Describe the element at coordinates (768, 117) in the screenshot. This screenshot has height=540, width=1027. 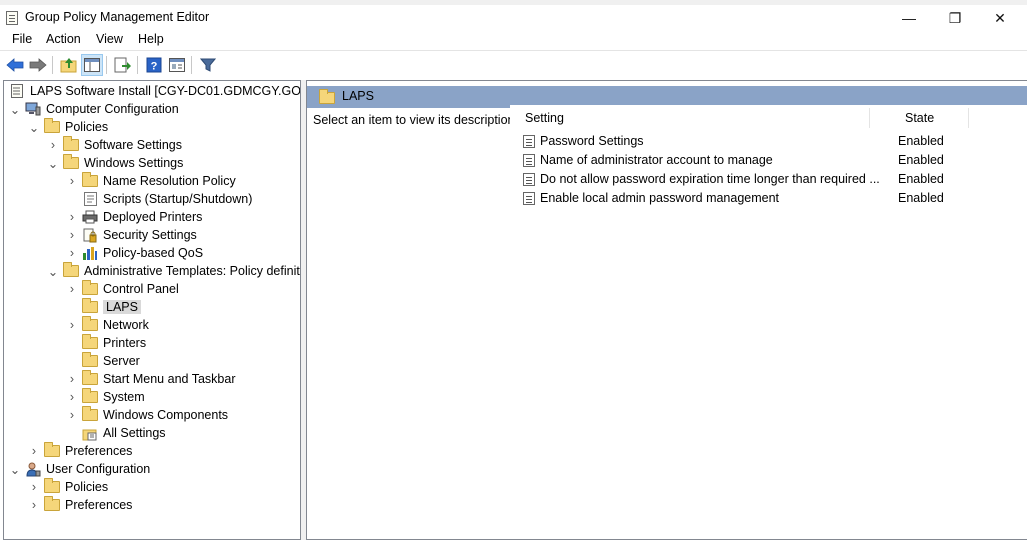
I see `list-column-headers: Setting State` at that location.